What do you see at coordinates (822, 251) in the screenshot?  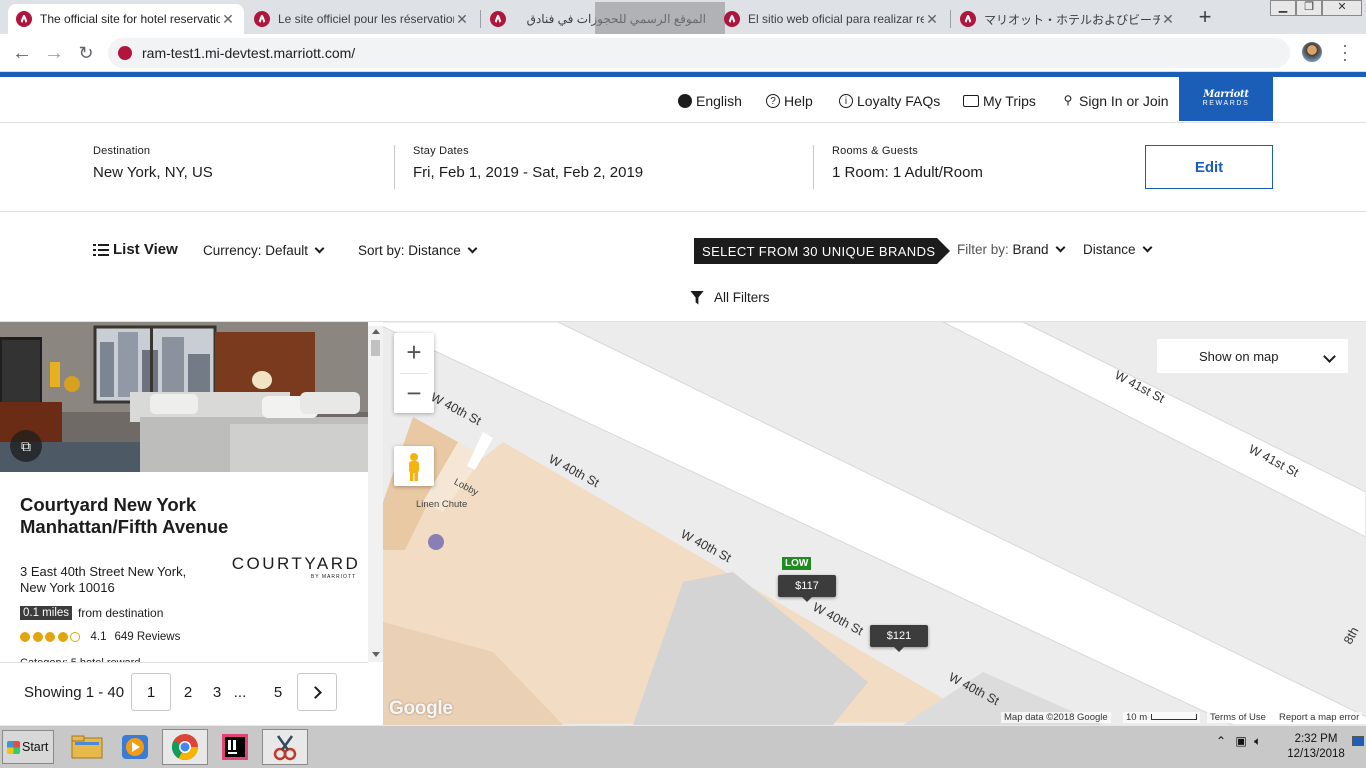 I see `select-brands-button: SELECT FROM 30 UNIQUE BRANDS` at bounding box center [822, 251].